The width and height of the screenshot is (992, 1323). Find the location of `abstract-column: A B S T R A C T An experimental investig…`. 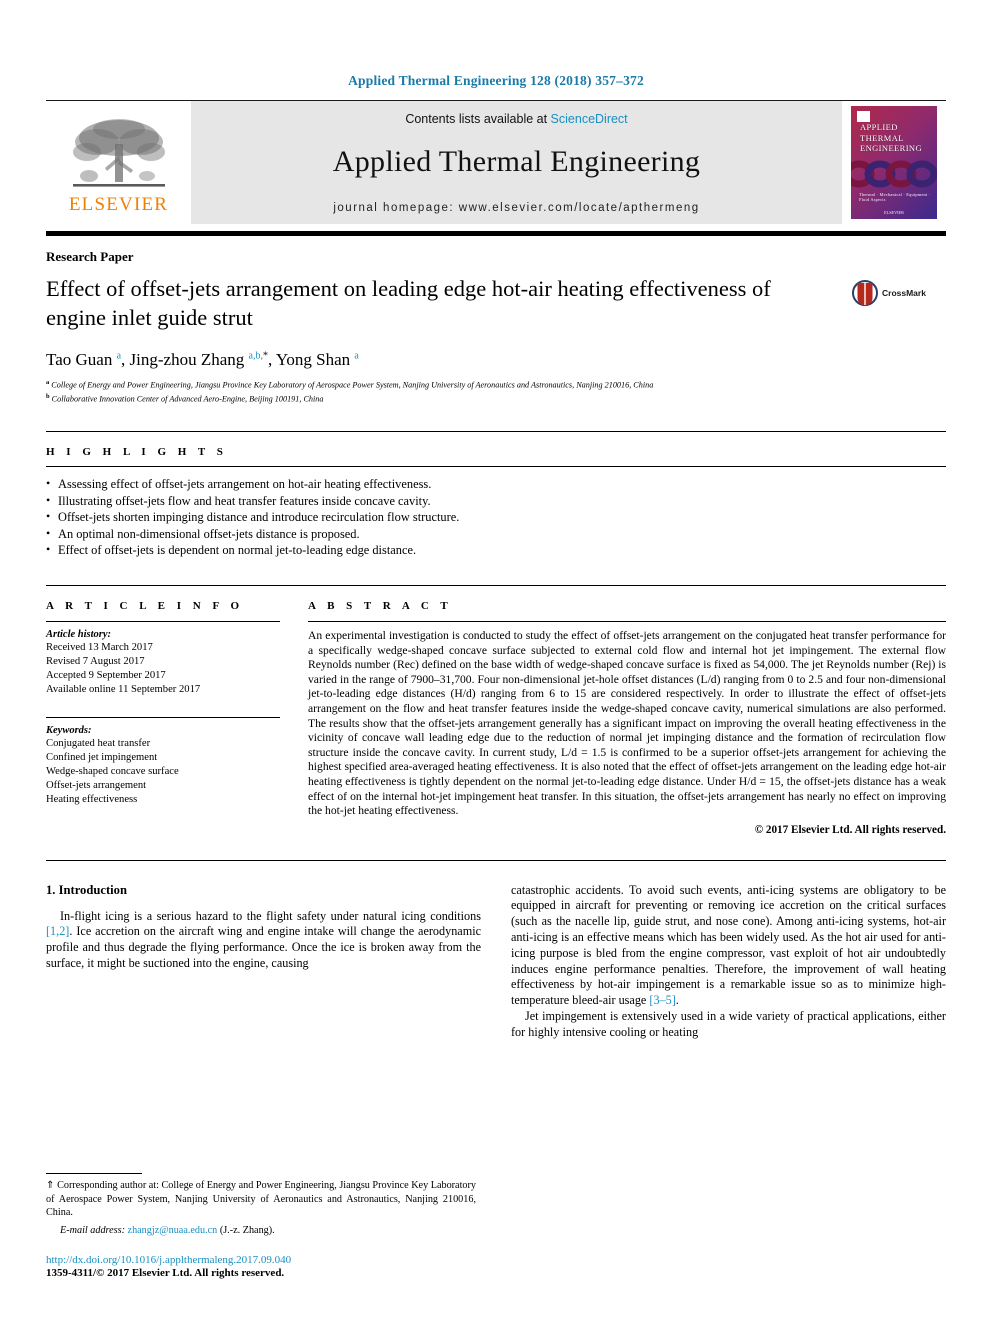

abstract-column: A B S T R A C T An experimental investig… is located at coordinates (627, 718).